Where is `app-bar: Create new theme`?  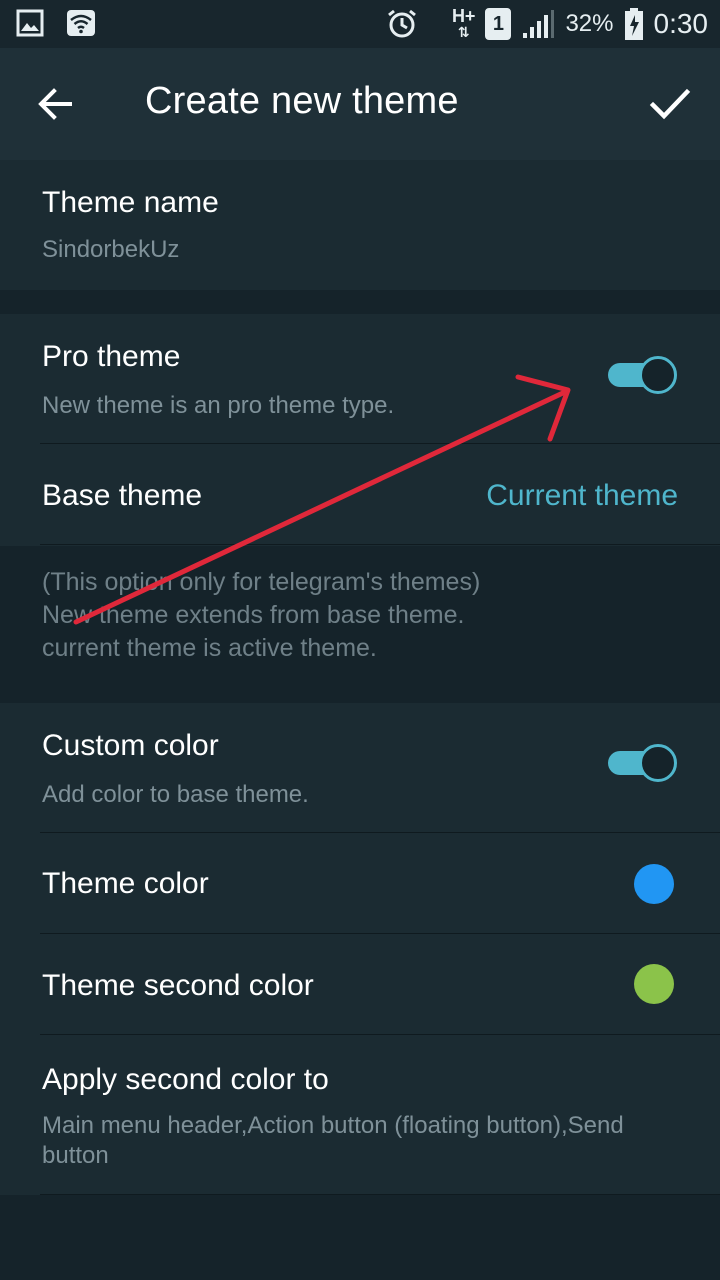 app-bar: Create new theme is located at coordinates (360, 104).